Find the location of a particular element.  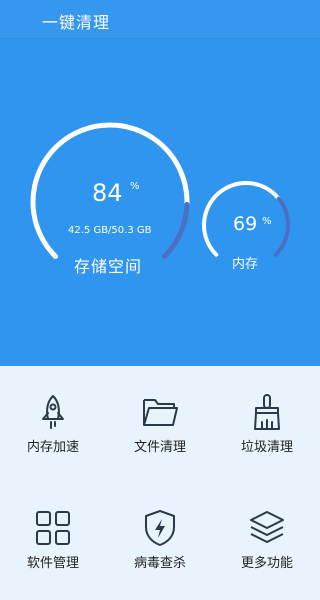

shield-lightning-icon is located at coordinates (160, 528).